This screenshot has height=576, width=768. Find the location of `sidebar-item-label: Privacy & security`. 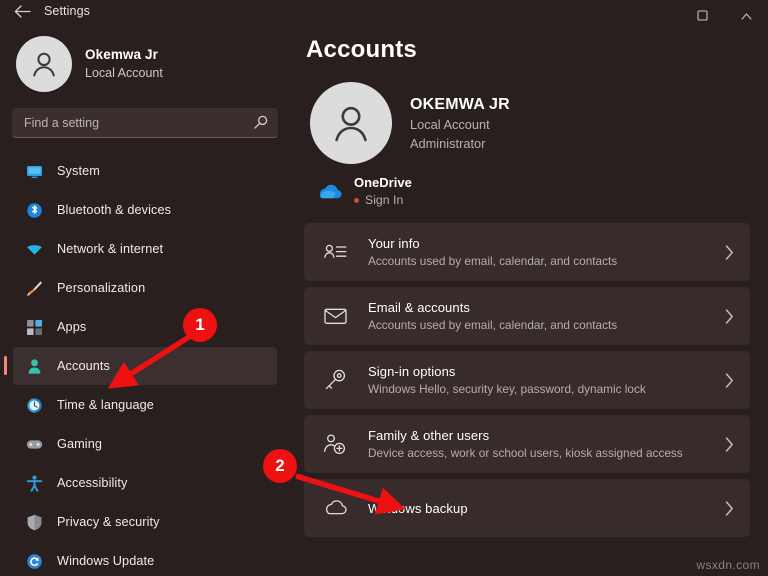

sidebar-item-label: Privacy & security is located at coordinates (108, 522).